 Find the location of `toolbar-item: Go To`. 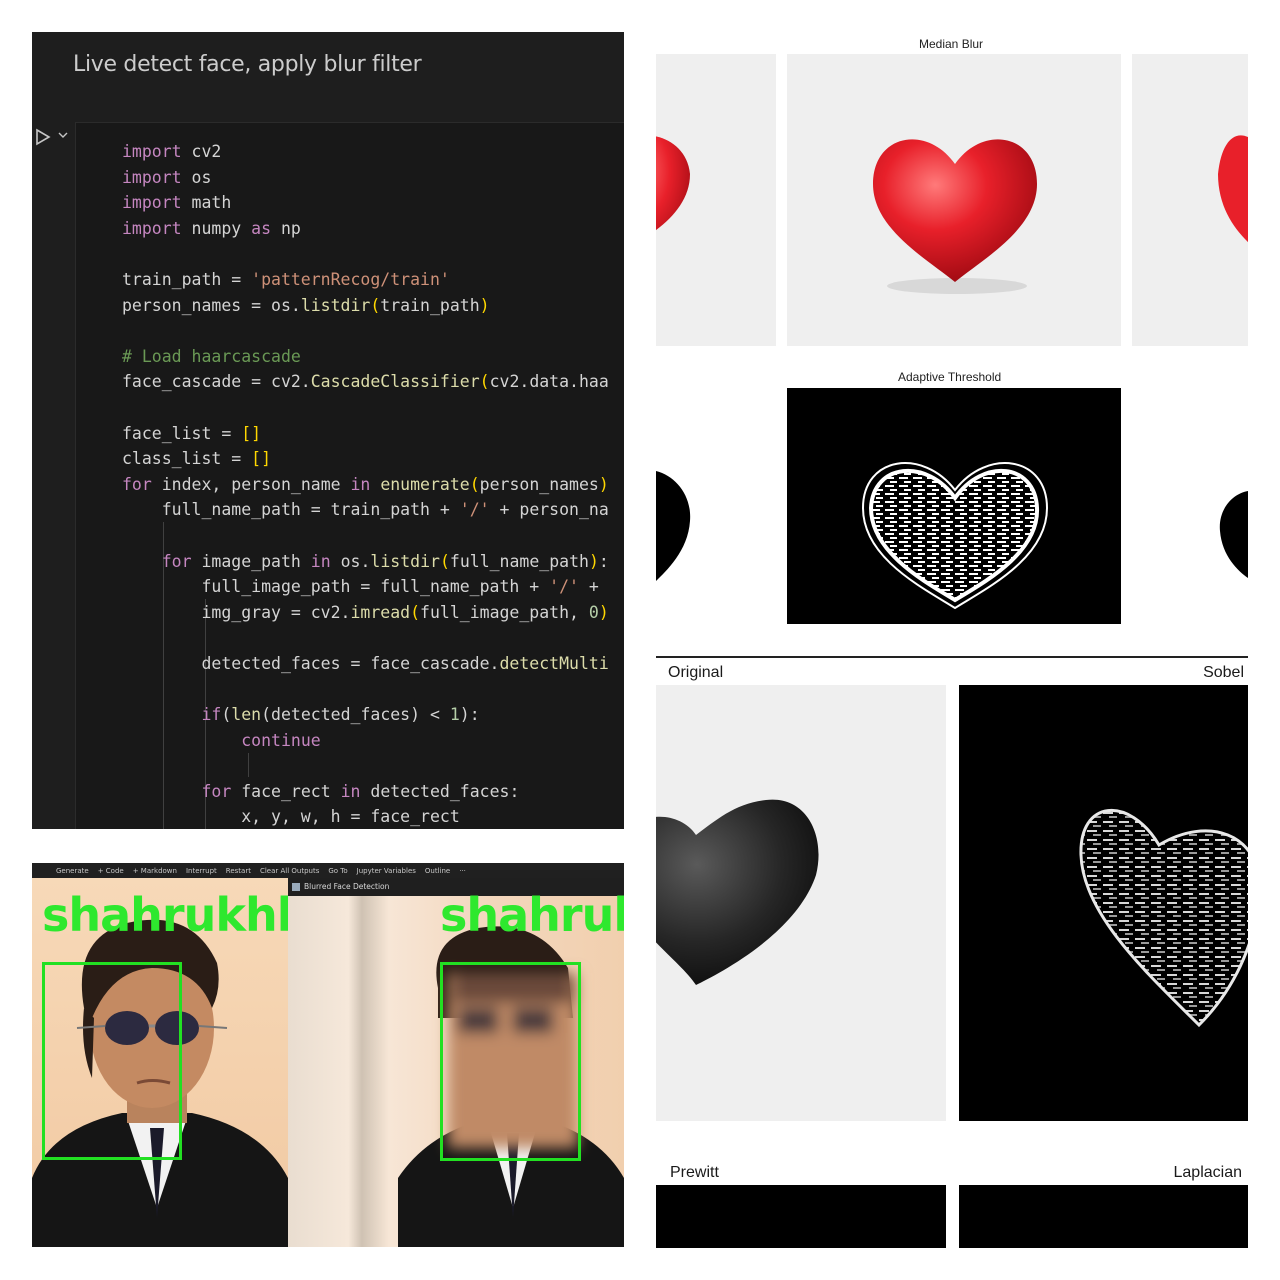

toolbar-item: Go To is located at coordinates (337, 871).